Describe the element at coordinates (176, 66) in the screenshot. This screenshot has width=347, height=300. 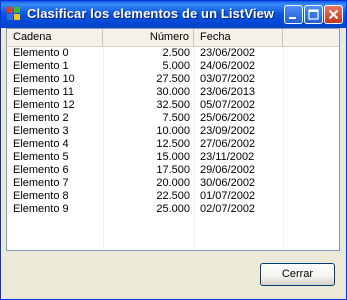
I see `cell-numero: 5.000` at that location.